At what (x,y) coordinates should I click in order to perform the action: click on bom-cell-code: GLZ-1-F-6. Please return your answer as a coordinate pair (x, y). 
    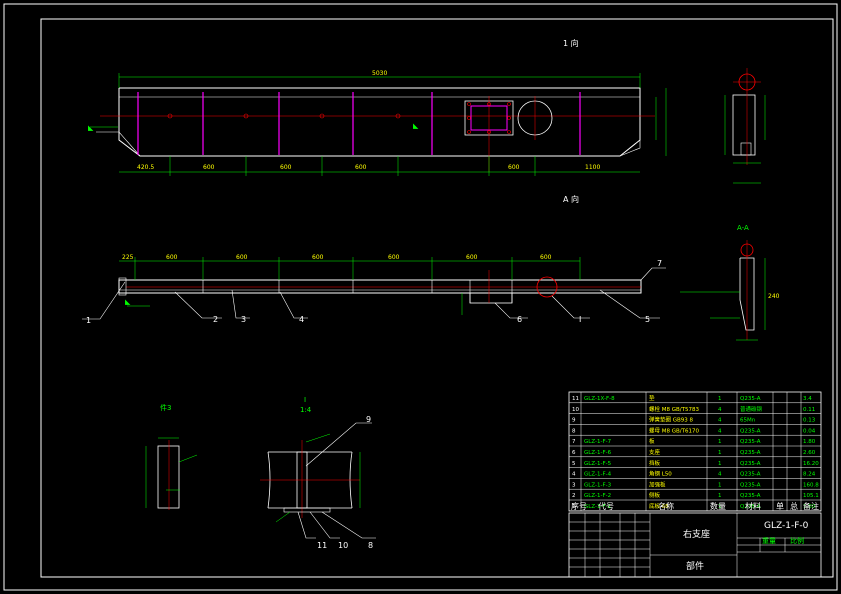
    Looking at the image, I should click on (598, 453).